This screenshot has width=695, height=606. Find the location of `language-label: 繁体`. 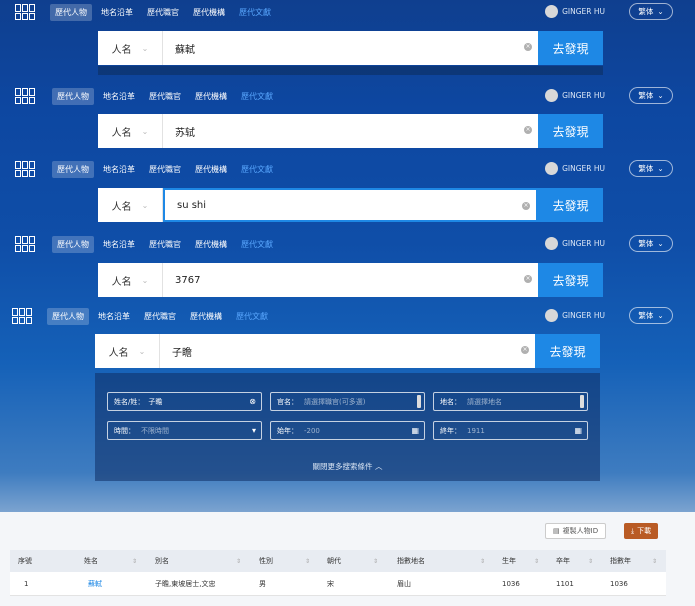

language-label: 繁体 is located at coordinates (646, 95).